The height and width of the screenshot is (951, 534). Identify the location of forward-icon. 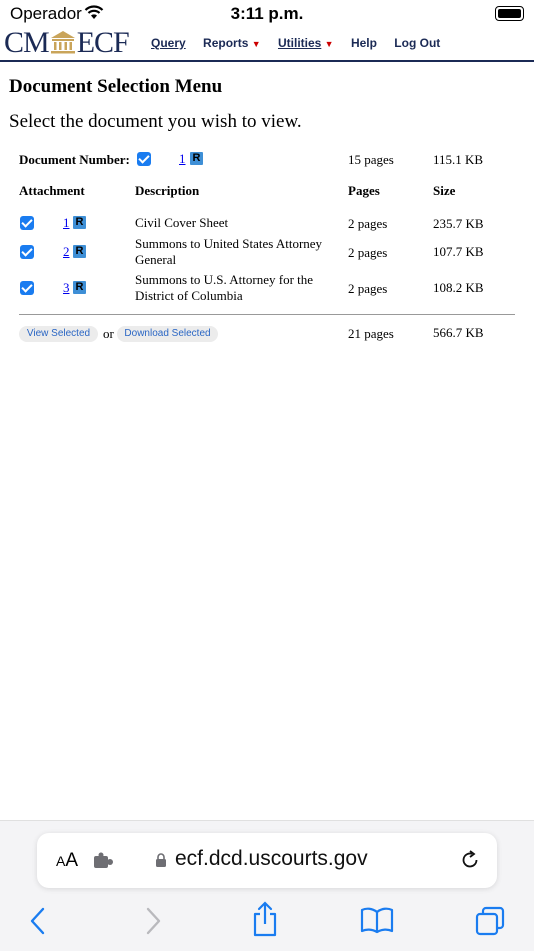
(153, 921).